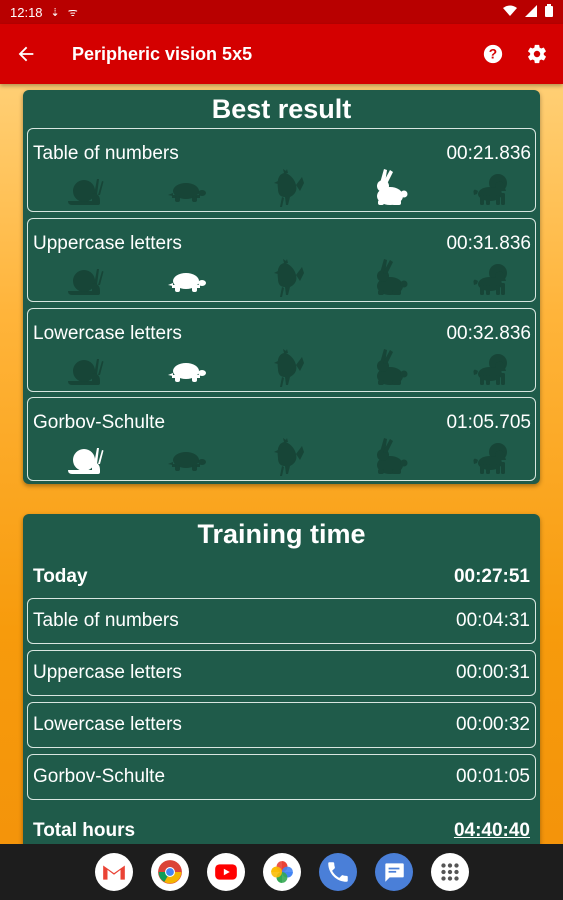 The image size is (563, 900). Describe the element at coordinates (281, 725) in the screenshot. I see `training-row-lowercase-letters: Lowercase letters 00:00:32` at that location.